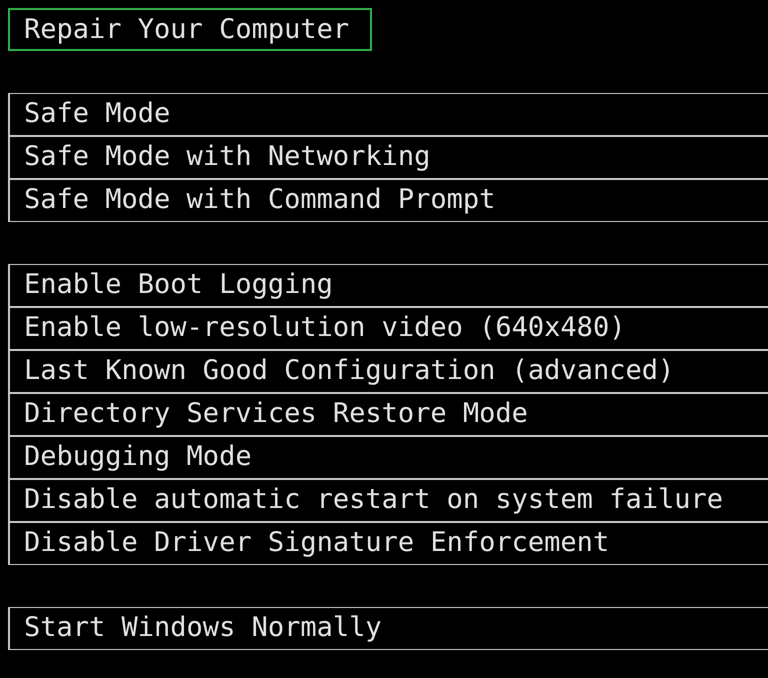 Image resolution: width=768 pixels, height=678 pixels. Describe the element at coordinates (388, 543) in the screenshot. I see `boot-option: Disable Driver Signature Enforcement` at that location.